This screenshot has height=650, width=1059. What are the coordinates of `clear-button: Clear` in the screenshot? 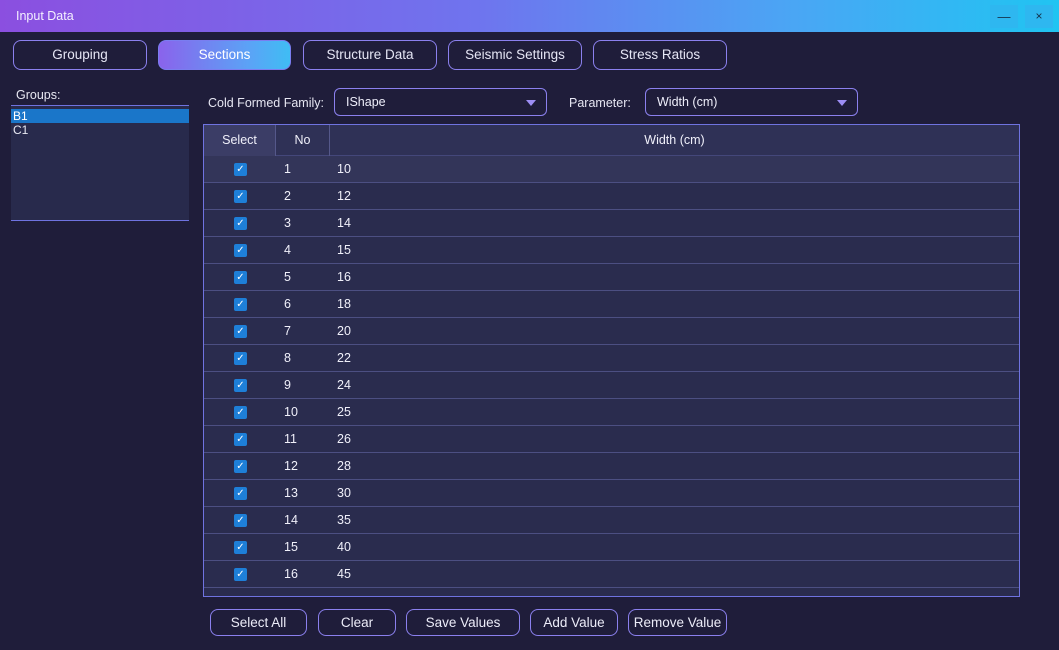 It's located at (357, 622).